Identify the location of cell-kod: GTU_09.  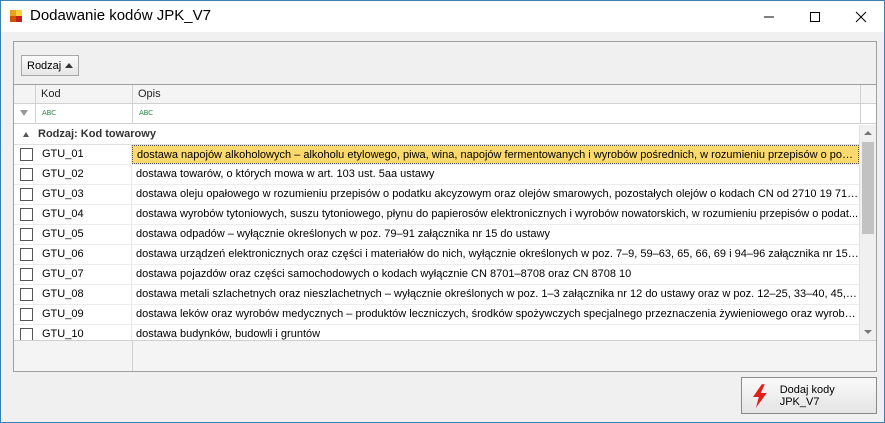
(84, 314).